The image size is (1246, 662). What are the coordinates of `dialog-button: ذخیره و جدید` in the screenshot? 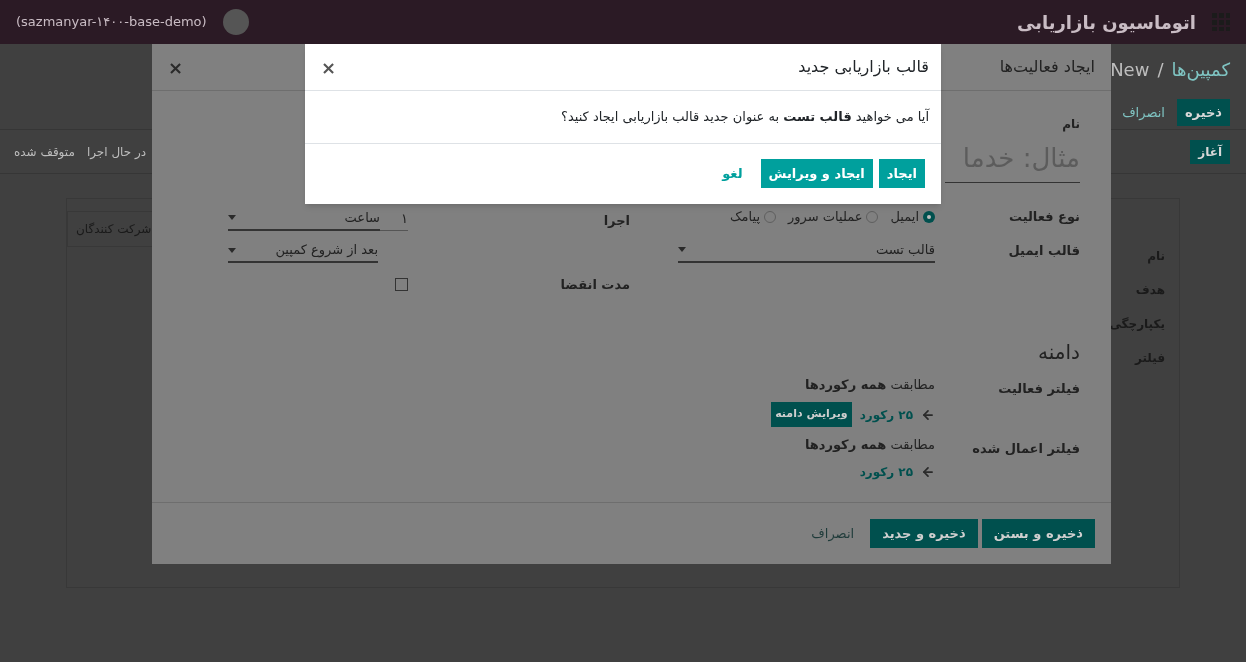 It's located at (924, 533).